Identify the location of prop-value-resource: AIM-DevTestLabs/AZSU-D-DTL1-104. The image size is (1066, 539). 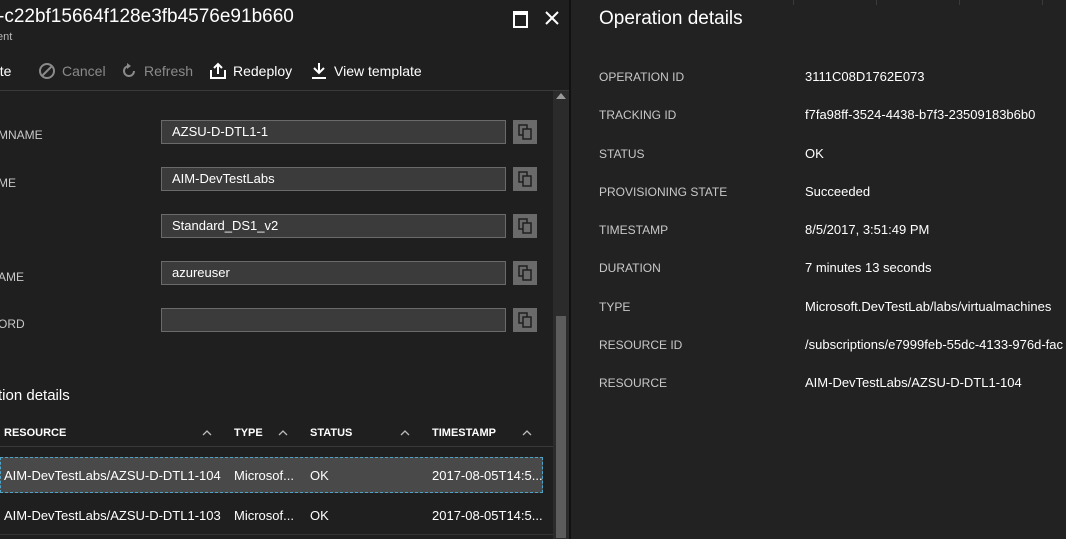
(913, 382).